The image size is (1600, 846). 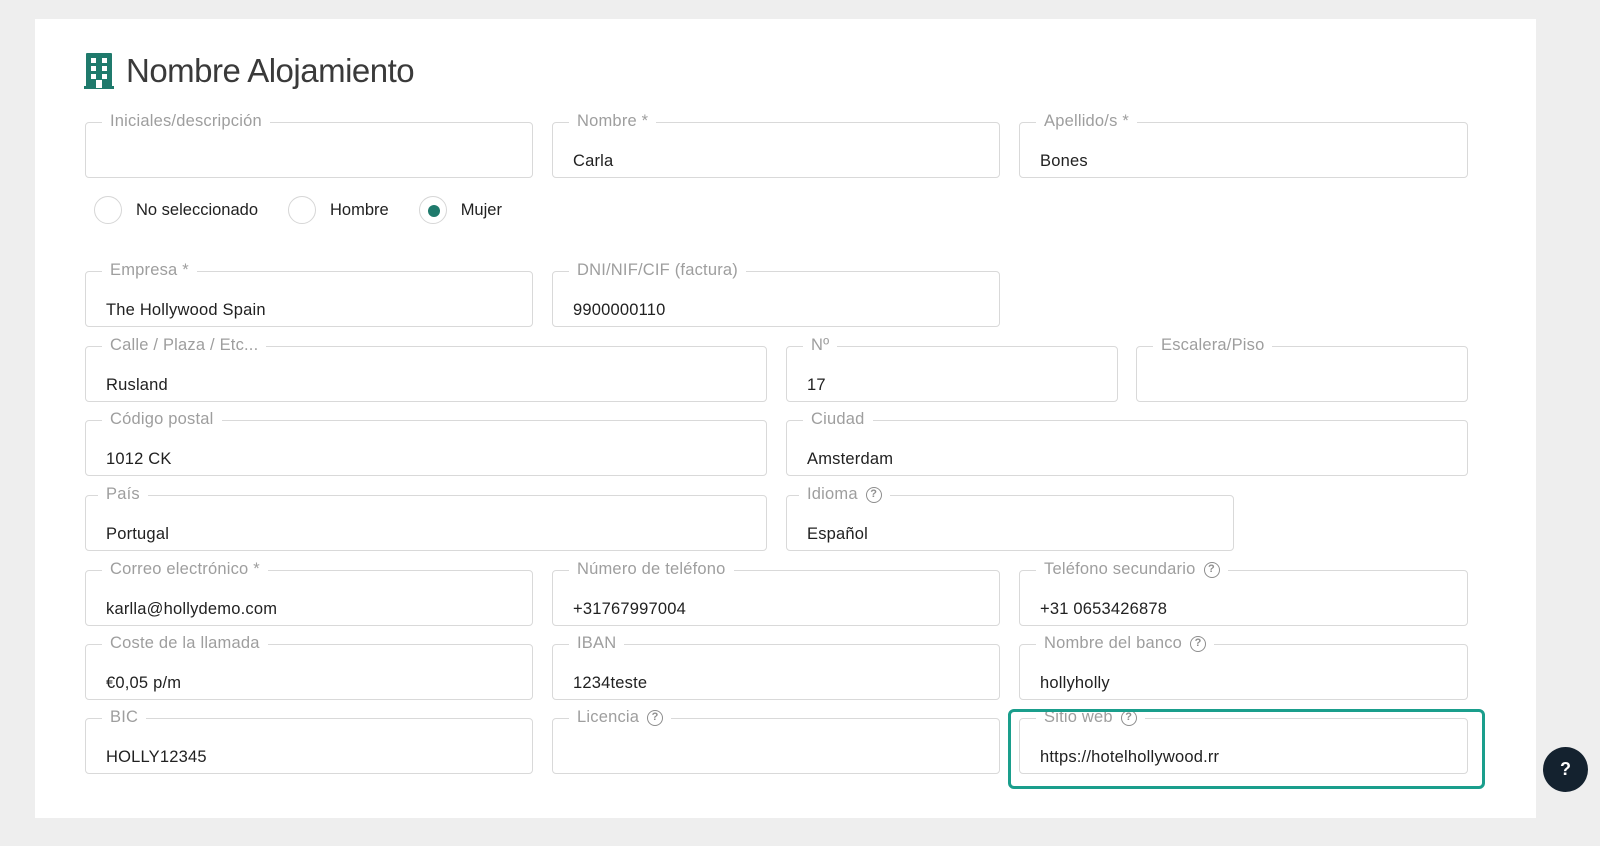 I want to click on gender-radio-male, so click(x=302, y=210).